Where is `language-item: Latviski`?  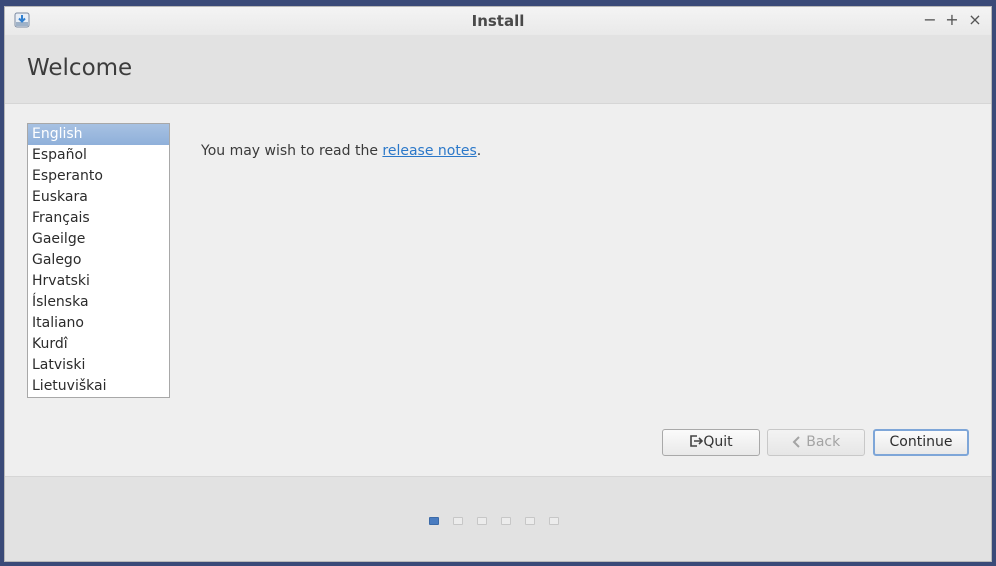
language-item: Latviski is located at coordinates (98, 365).